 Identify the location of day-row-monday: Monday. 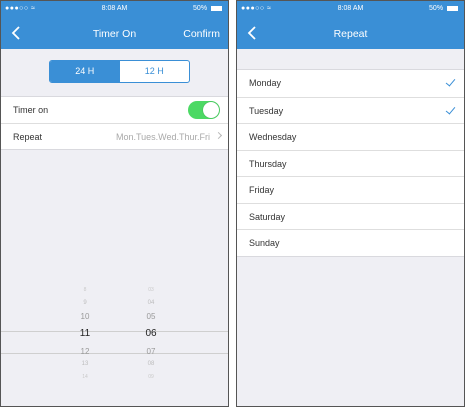
(350, 83).